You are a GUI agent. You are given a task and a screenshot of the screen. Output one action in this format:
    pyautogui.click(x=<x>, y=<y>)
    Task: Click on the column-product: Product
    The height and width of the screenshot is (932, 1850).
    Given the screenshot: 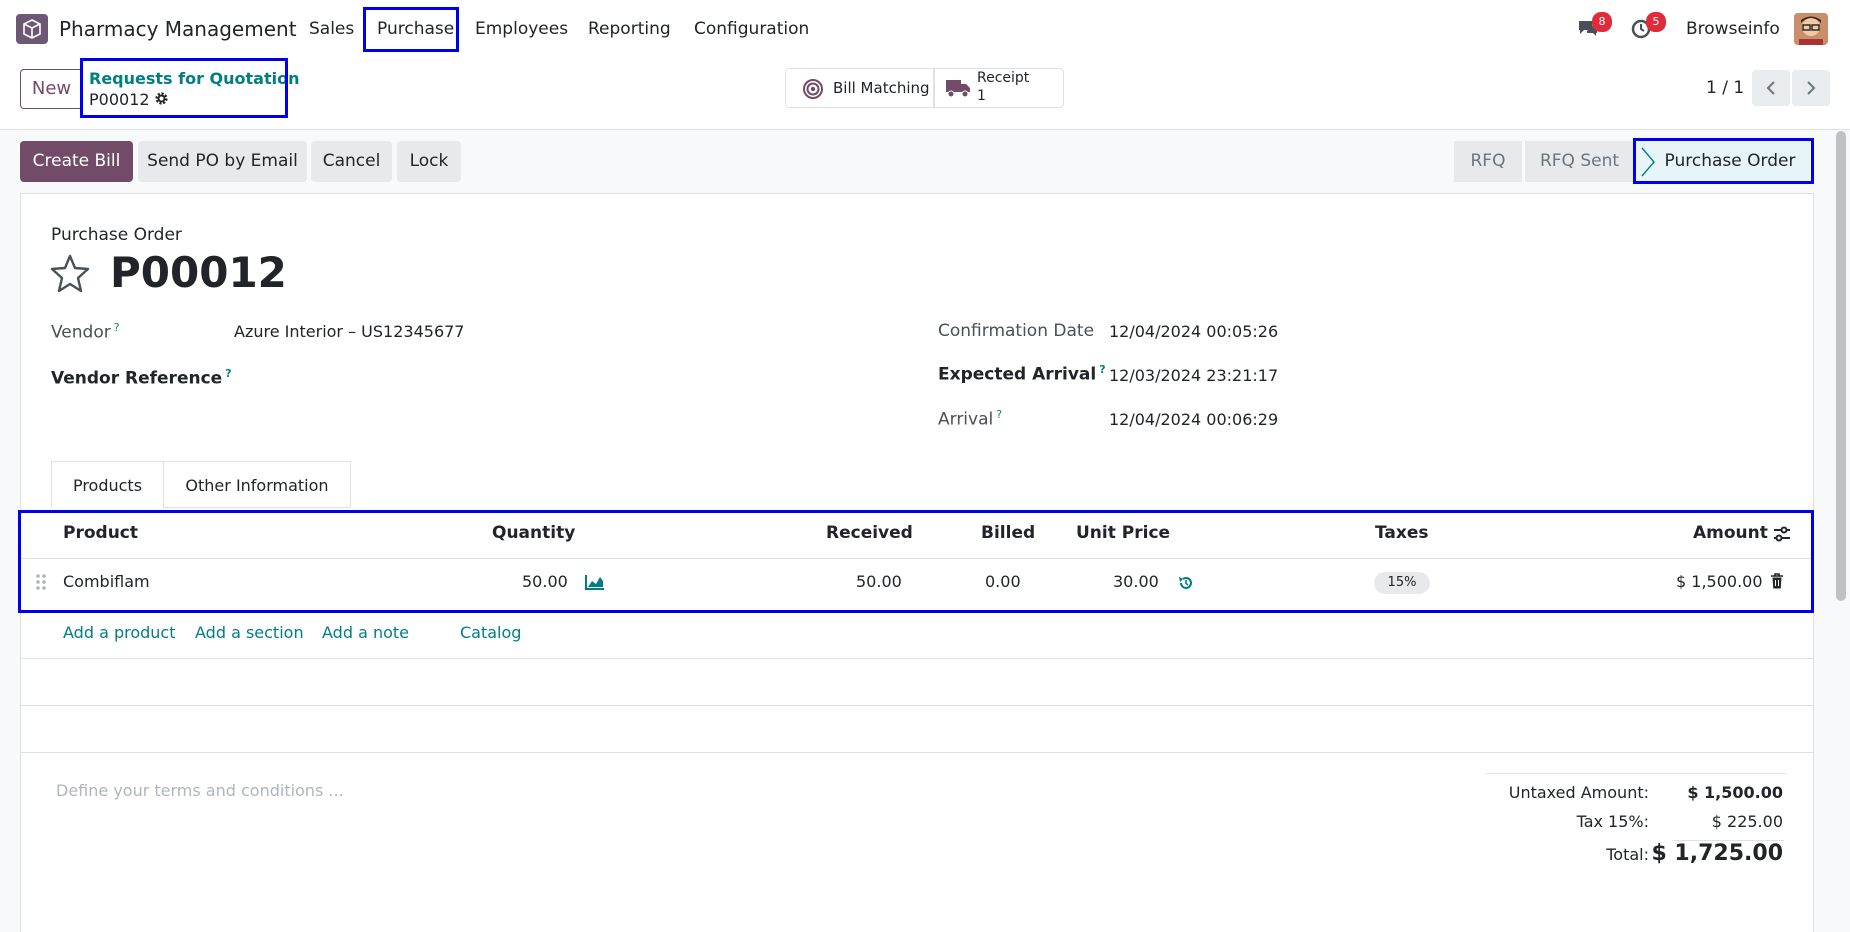 What is the action you would take?
    pyautogui.click(x=100, y=533)
    